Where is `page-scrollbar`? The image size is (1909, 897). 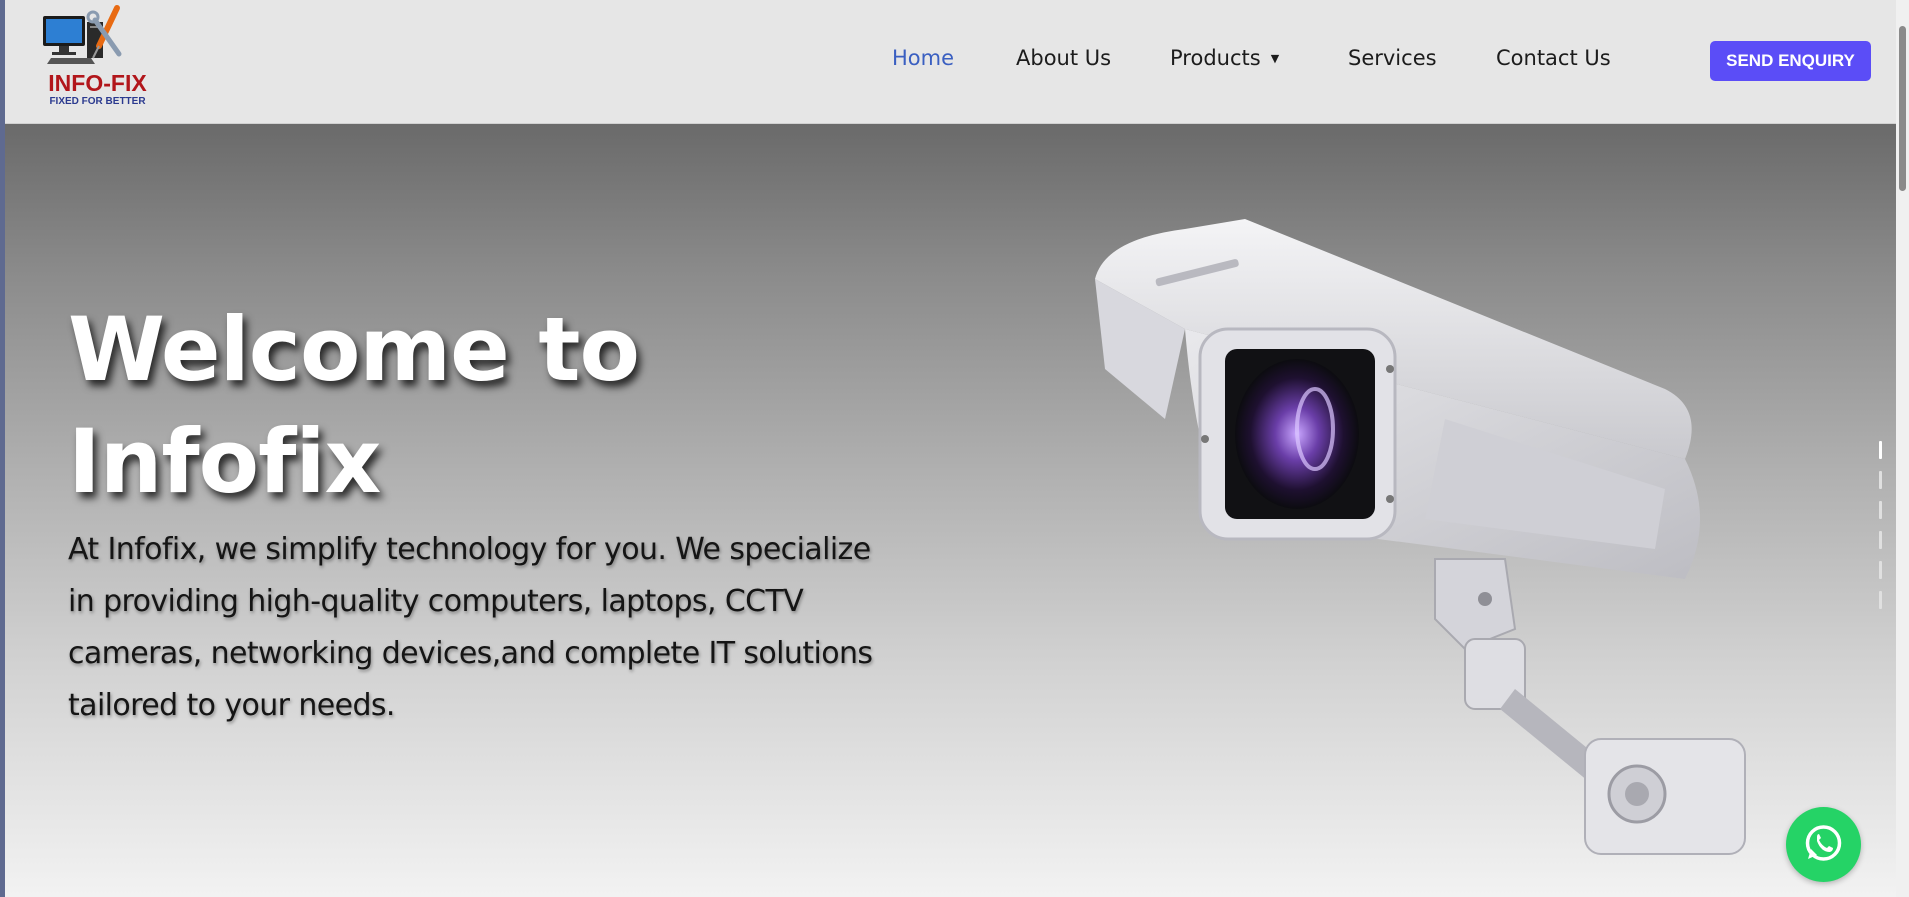
page-scrollbar is located at coordinates (1902, 448).